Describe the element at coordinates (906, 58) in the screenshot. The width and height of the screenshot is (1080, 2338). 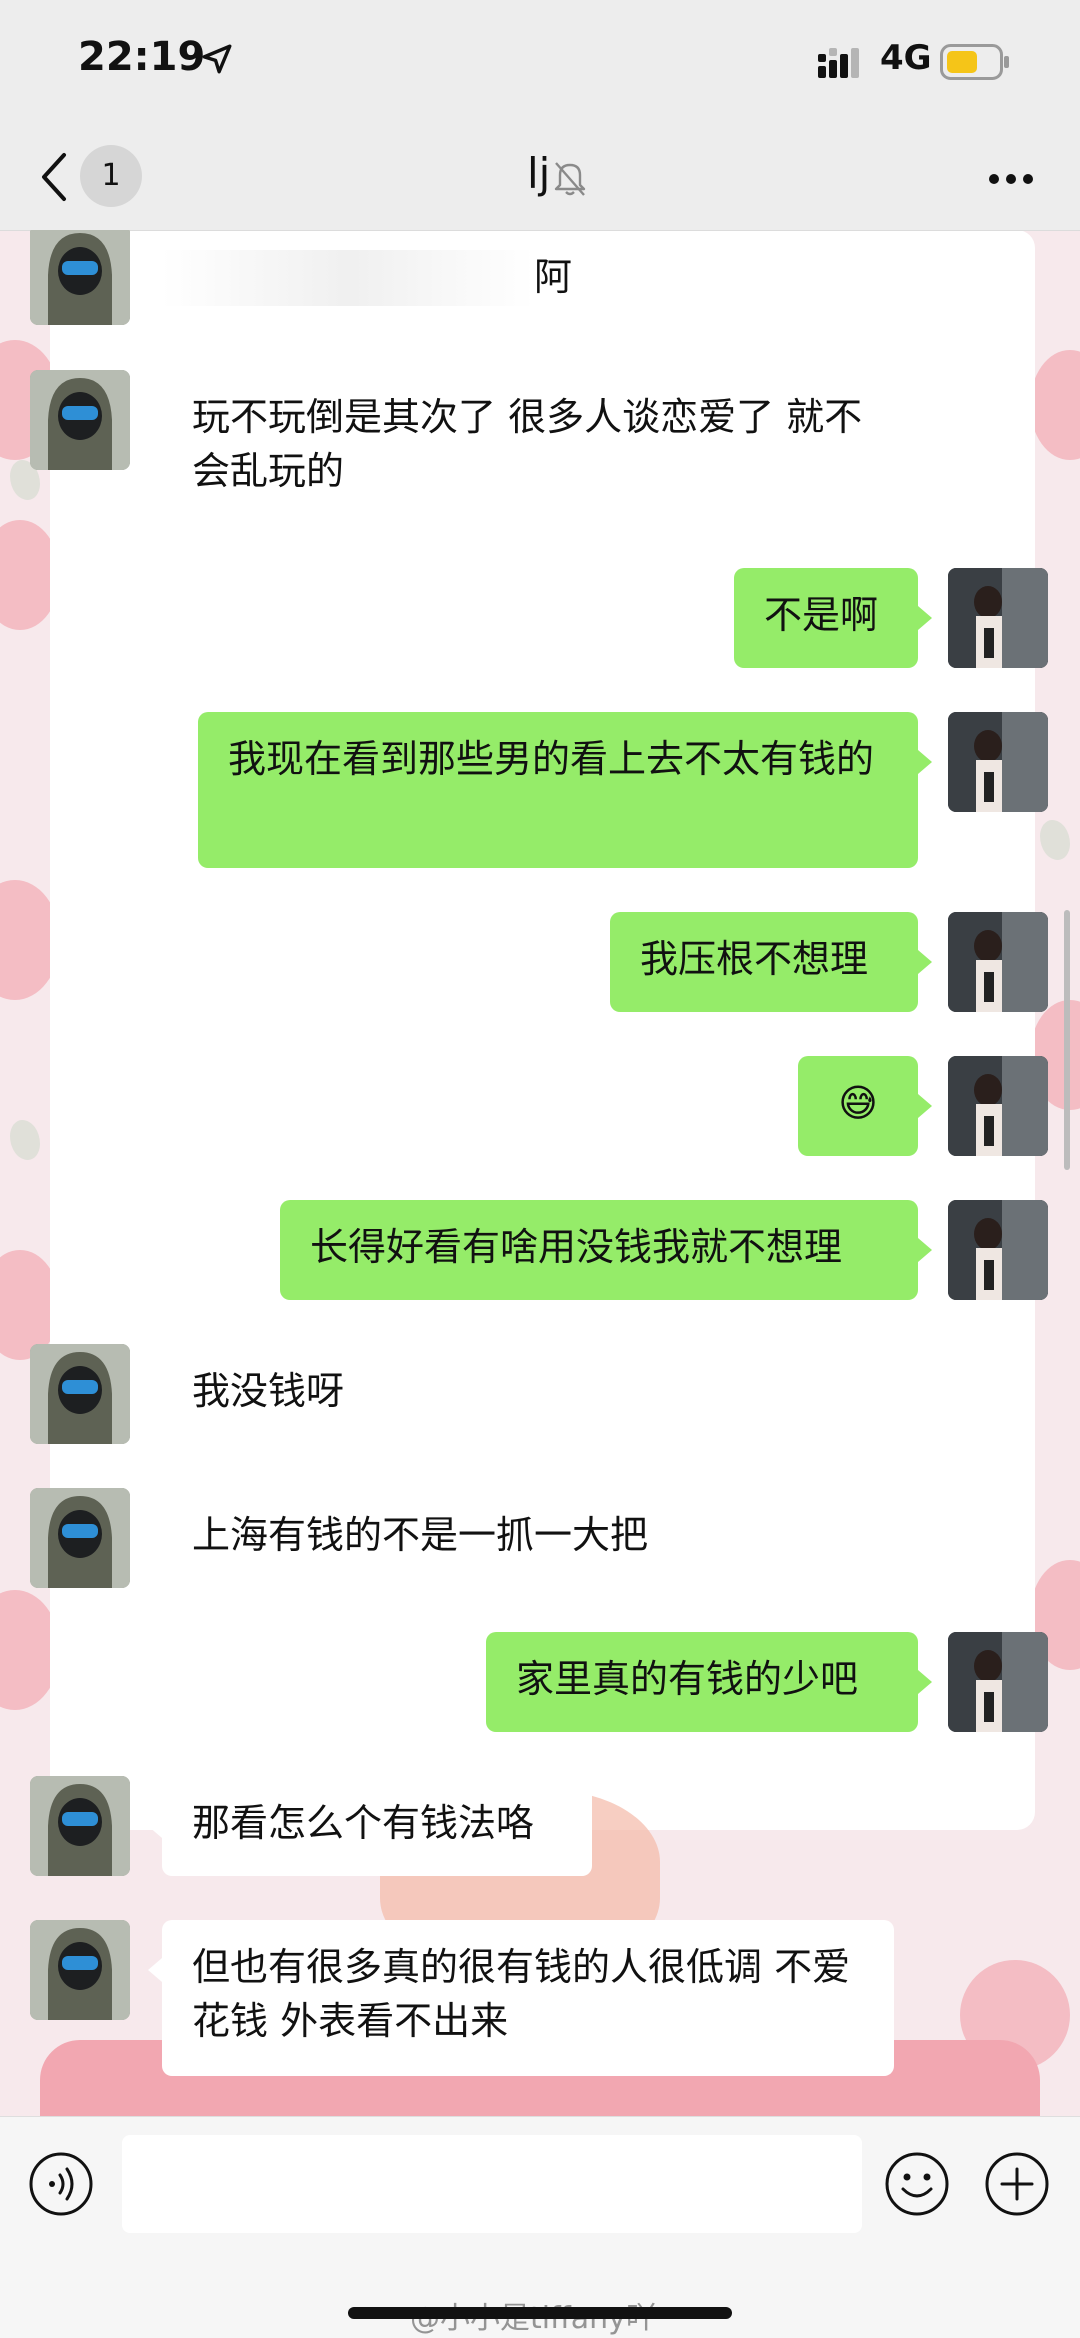
I see `network-type: 4G` at that location.